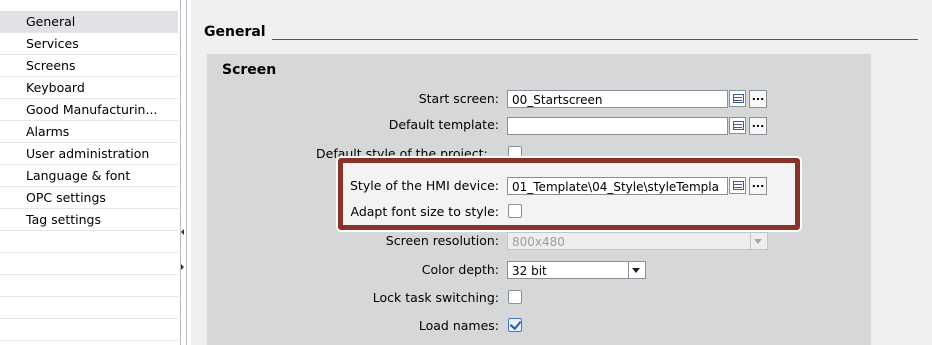 The height and width of the screenshot is (345, 932). Describe the element at coordinates (424, 185) in the screenshot. I see `style-hmi-device-label: Style of the HMI device:` at that location.